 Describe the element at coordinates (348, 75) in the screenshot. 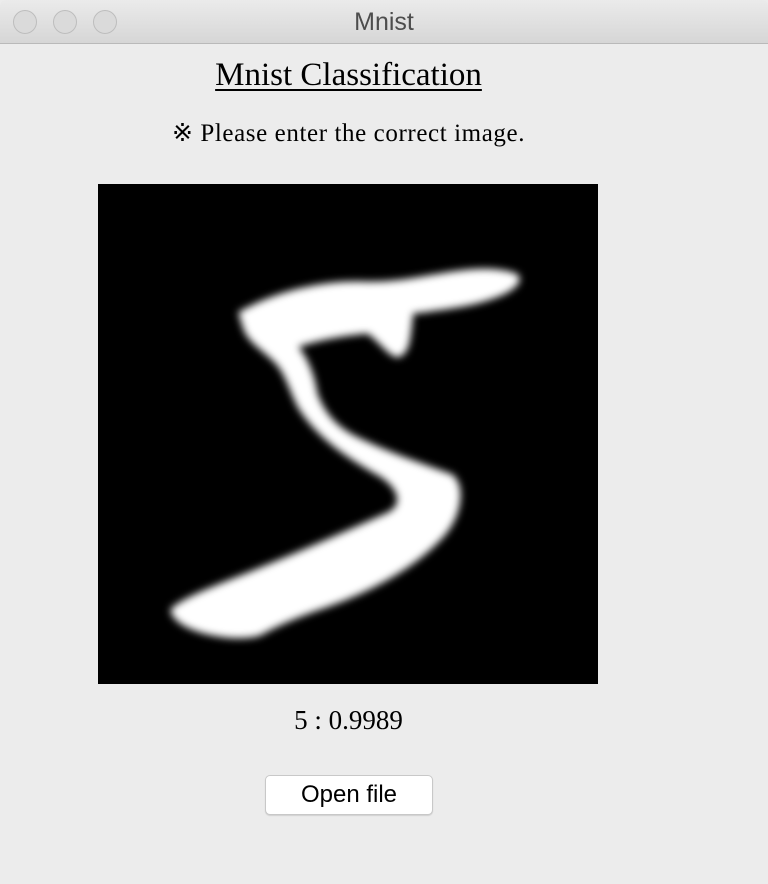

I see `page-title: Mnist Classification` at that location.